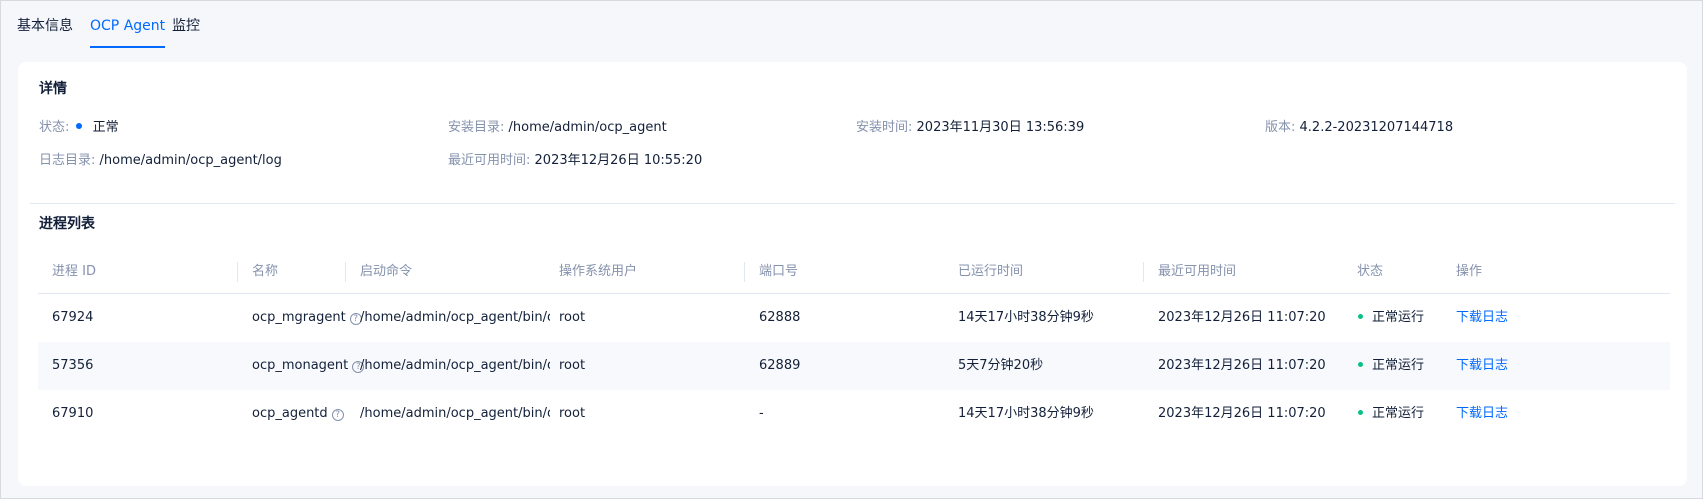  What do you see at coordinates (991, 271) in the screenshot?
I see `col-uptime: 已运行时间` at bounding box center [991, 271].